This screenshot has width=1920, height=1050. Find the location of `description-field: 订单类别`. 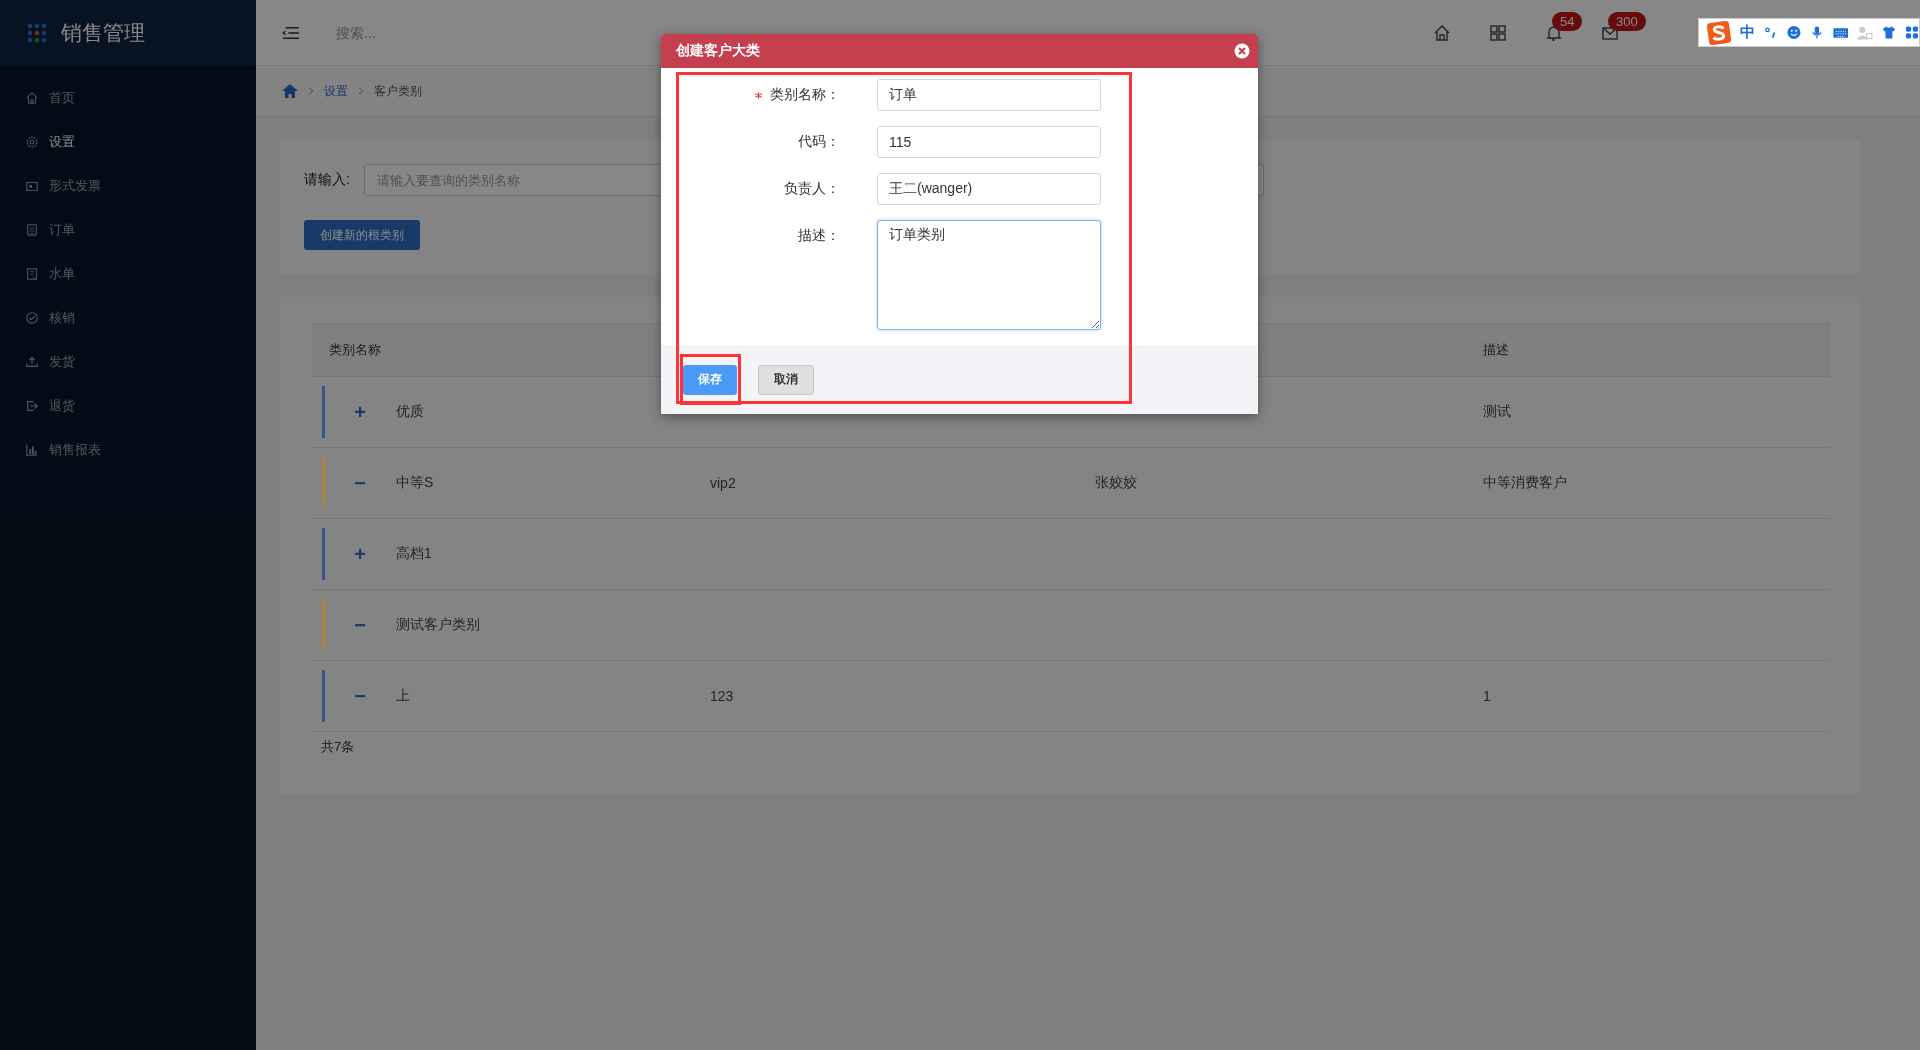

description-field: 订单类别 is located at coordinates (989, 275).